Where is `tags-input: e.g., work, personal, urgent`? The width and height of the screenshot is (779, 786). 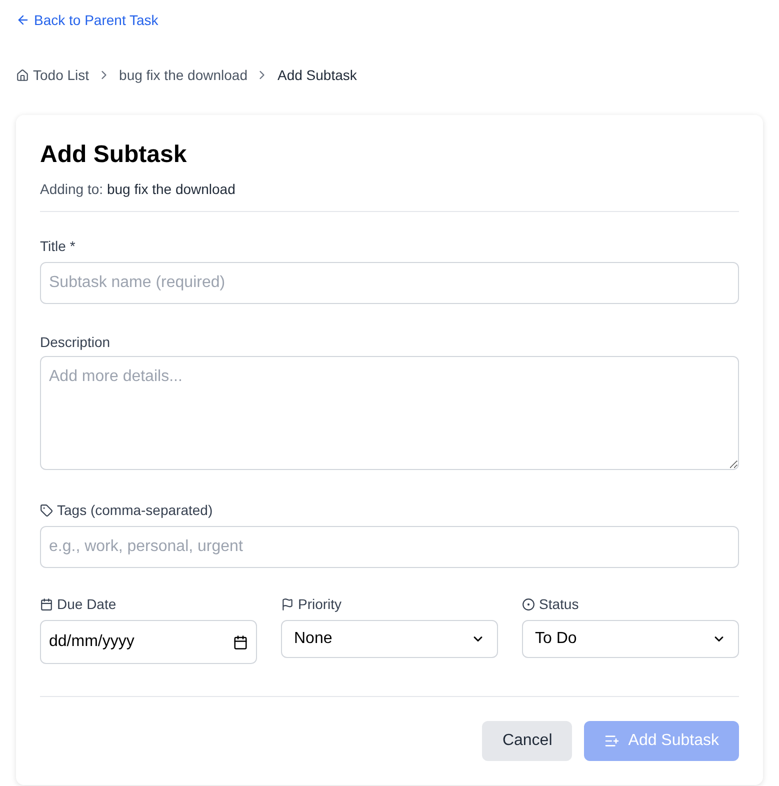 tags-input: e.g., work, personal, urgent is located at coordinates (389, 547).